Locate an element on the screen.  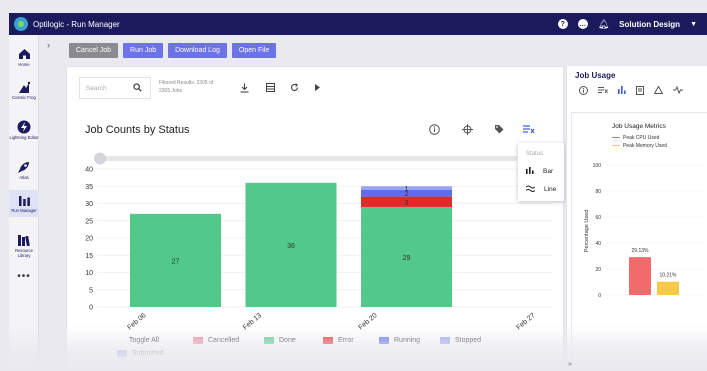
menu-item-label: Line is located at coordinates (550, 189).